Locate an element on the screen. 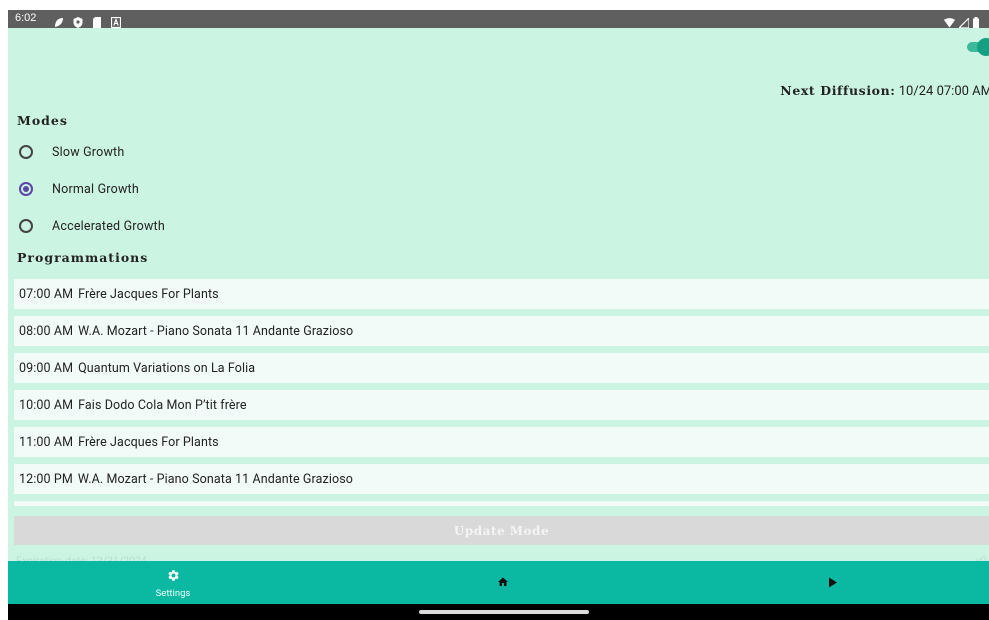  shield-icon is located at coordinates (78, 20).